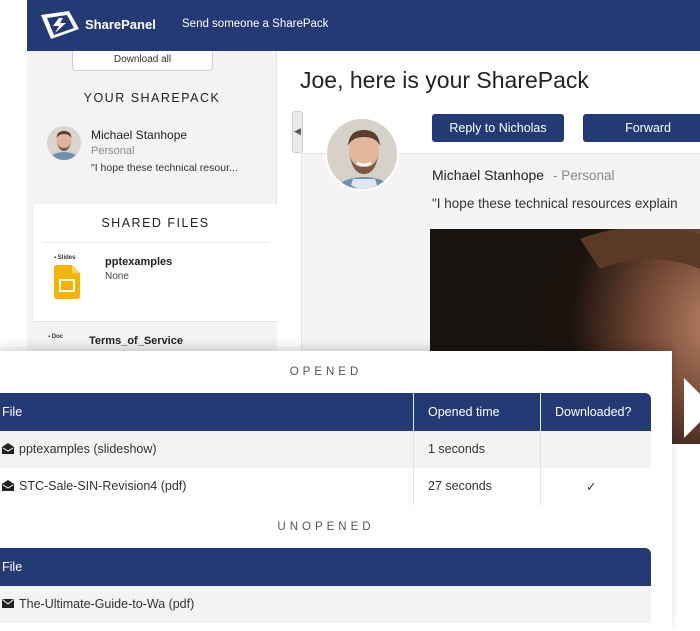 The width and height of the screenshot is (700, 631). I want to click on opened-file-name: STC-Sale-SIN-Revision4 (pdf), so click(102, 486).